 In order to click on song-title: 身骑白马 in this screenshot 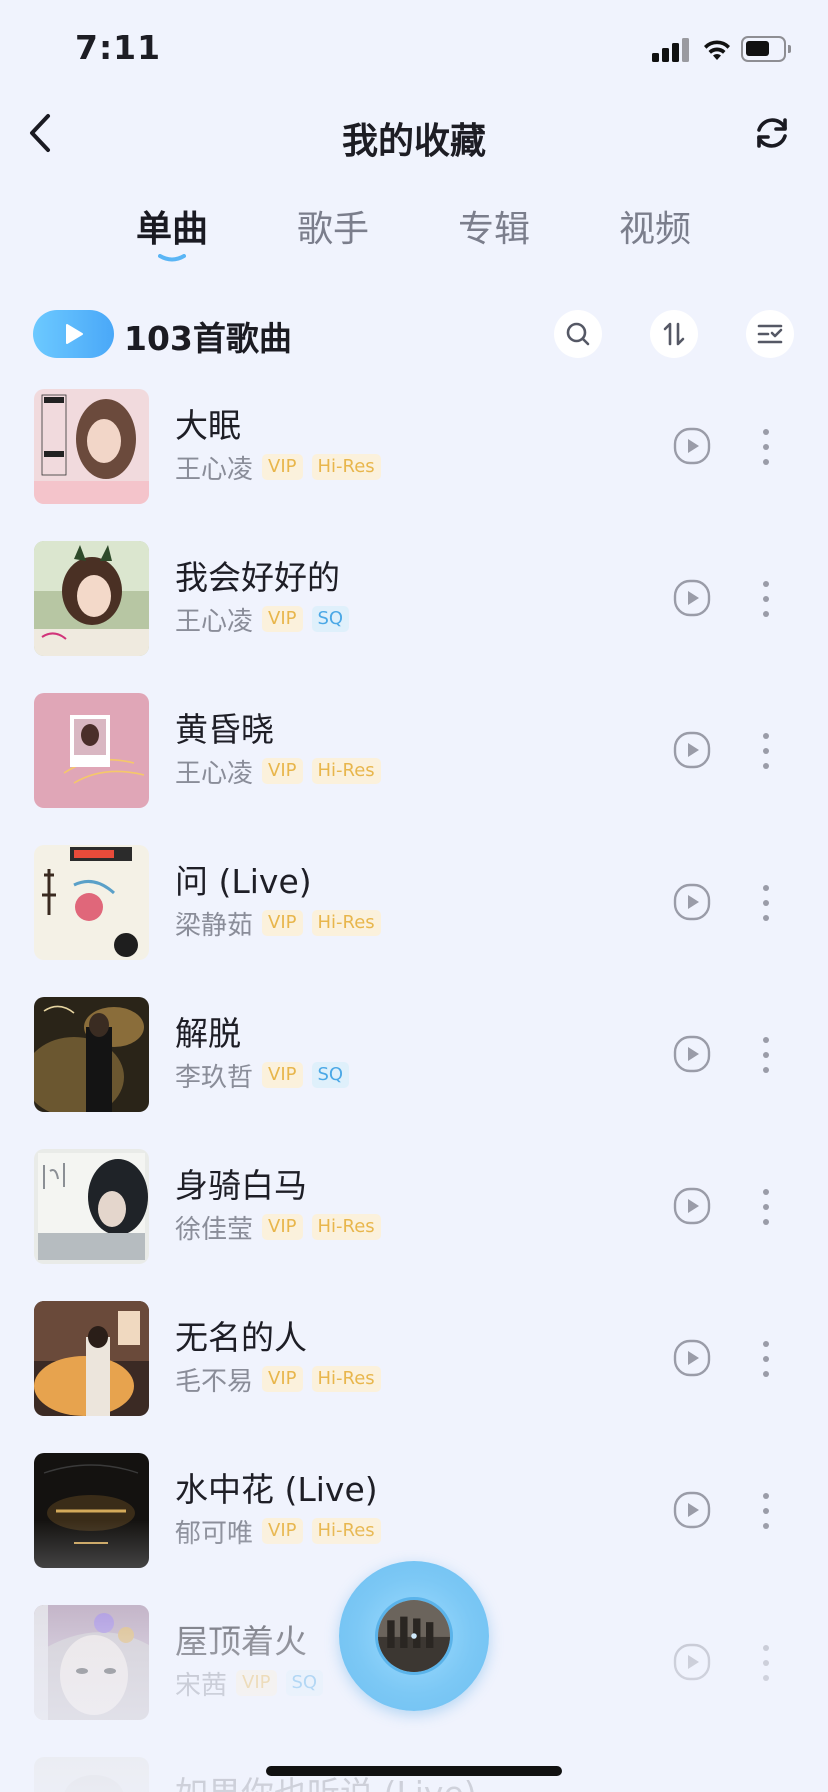, I will do `click(241, 1185)`.